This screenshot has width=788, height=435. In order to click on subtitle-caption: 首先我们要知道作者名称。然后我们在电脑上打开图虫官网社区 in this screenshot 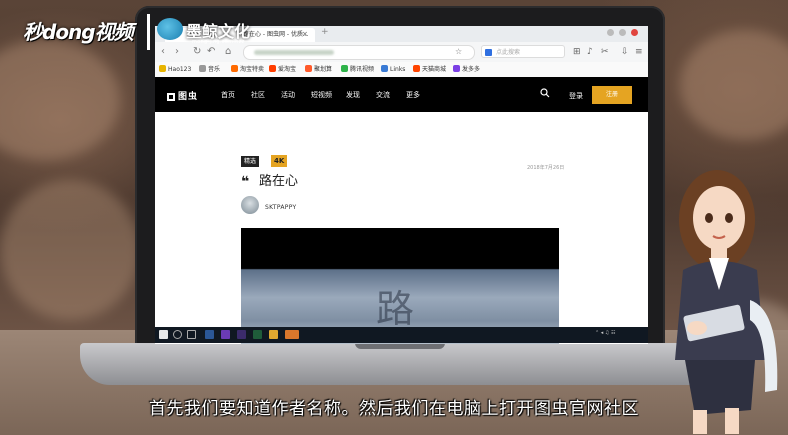, I will do `click(394, 409)`.